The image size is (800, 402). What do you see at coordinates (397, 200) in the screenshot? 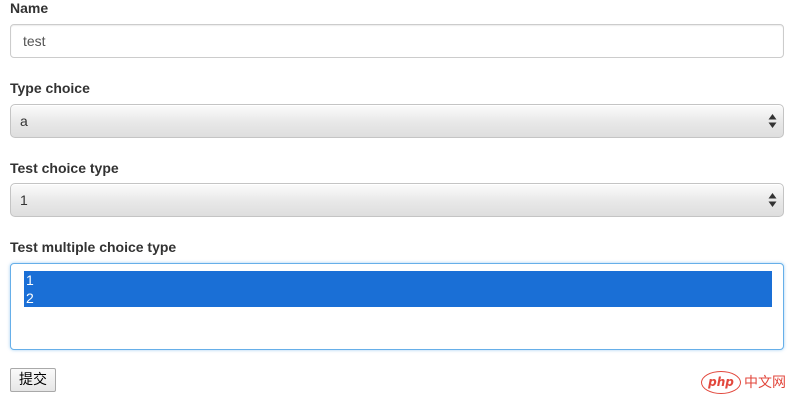
I see `test-choice-select: 1` at bounding box center [397, 200].